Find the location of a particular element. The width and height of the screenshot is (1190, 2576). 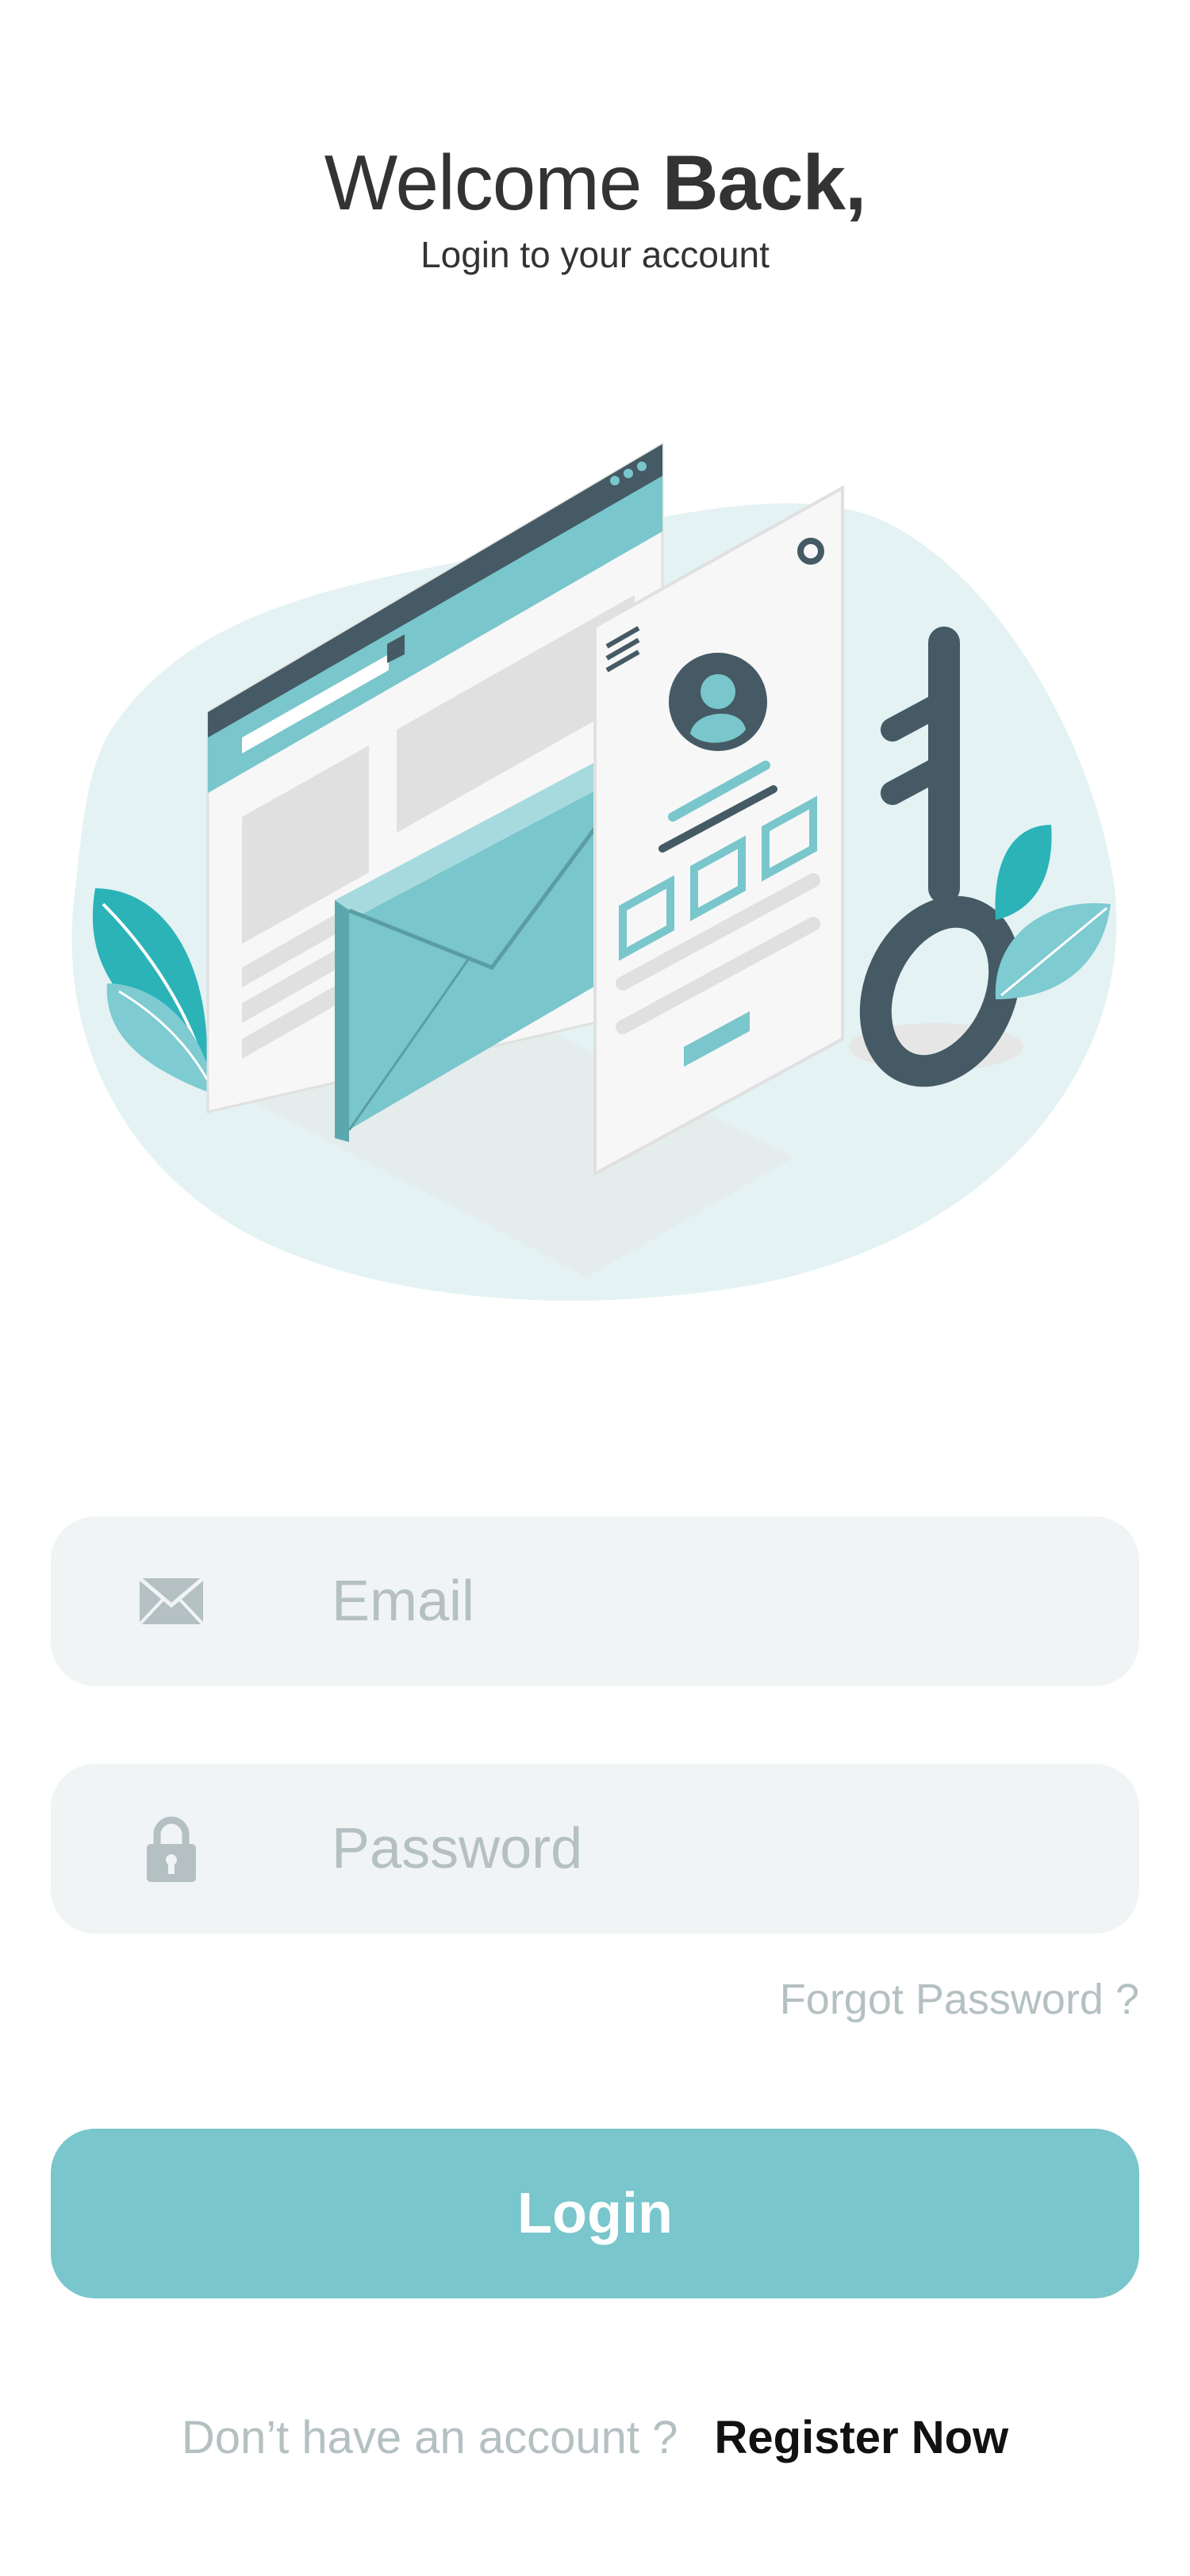

welcome-header: Welcome Back, Login to your account is located at coordinates (595, 206).